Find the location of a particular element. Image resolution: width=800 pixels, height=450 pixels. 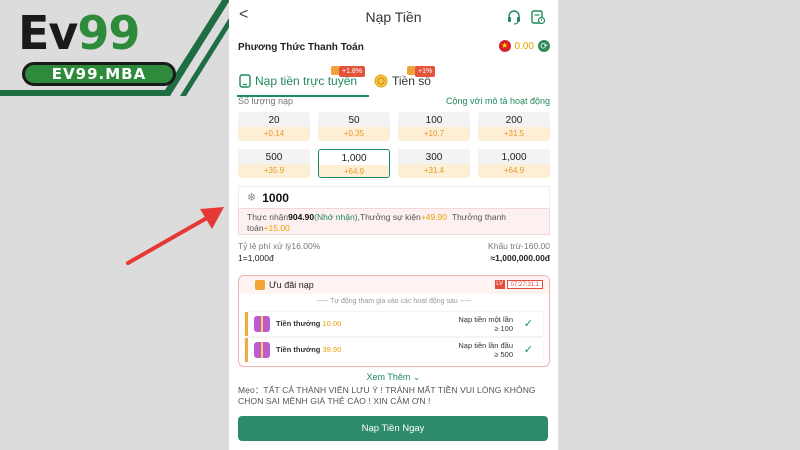

tab-coin-badge: +1% is located at coordinates (425, 71).